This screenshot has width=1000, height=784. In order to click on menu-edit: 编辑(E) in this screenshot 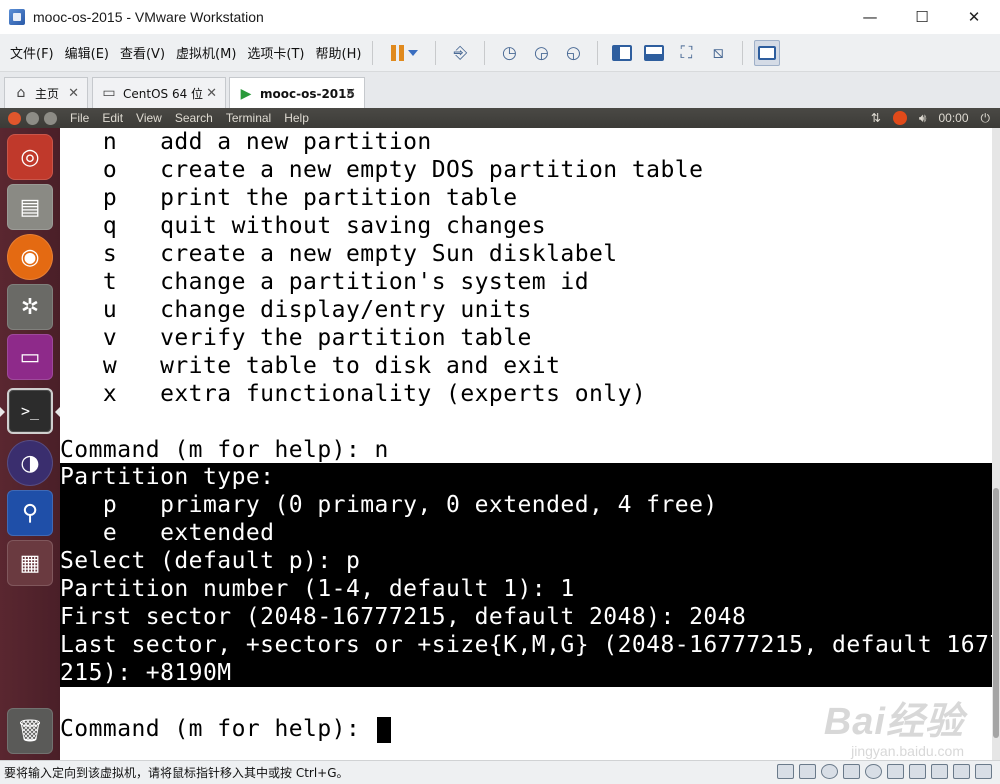, I will do `click(87, 52)`.